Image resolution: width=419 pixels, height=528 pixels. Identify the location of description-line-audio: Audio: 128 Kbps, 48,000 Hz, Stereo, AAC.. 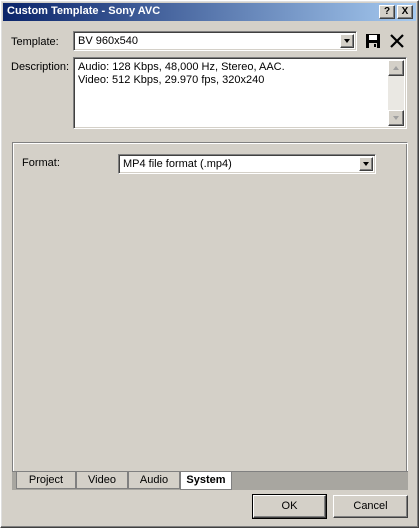
(181, 67).